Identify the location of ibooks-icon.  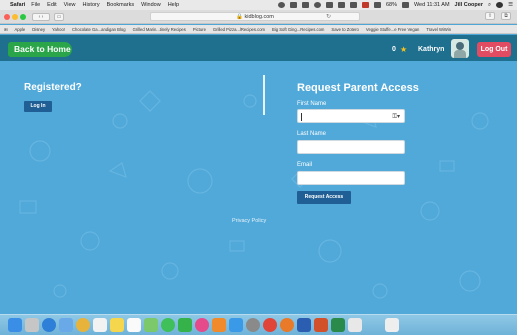
(219, 325).